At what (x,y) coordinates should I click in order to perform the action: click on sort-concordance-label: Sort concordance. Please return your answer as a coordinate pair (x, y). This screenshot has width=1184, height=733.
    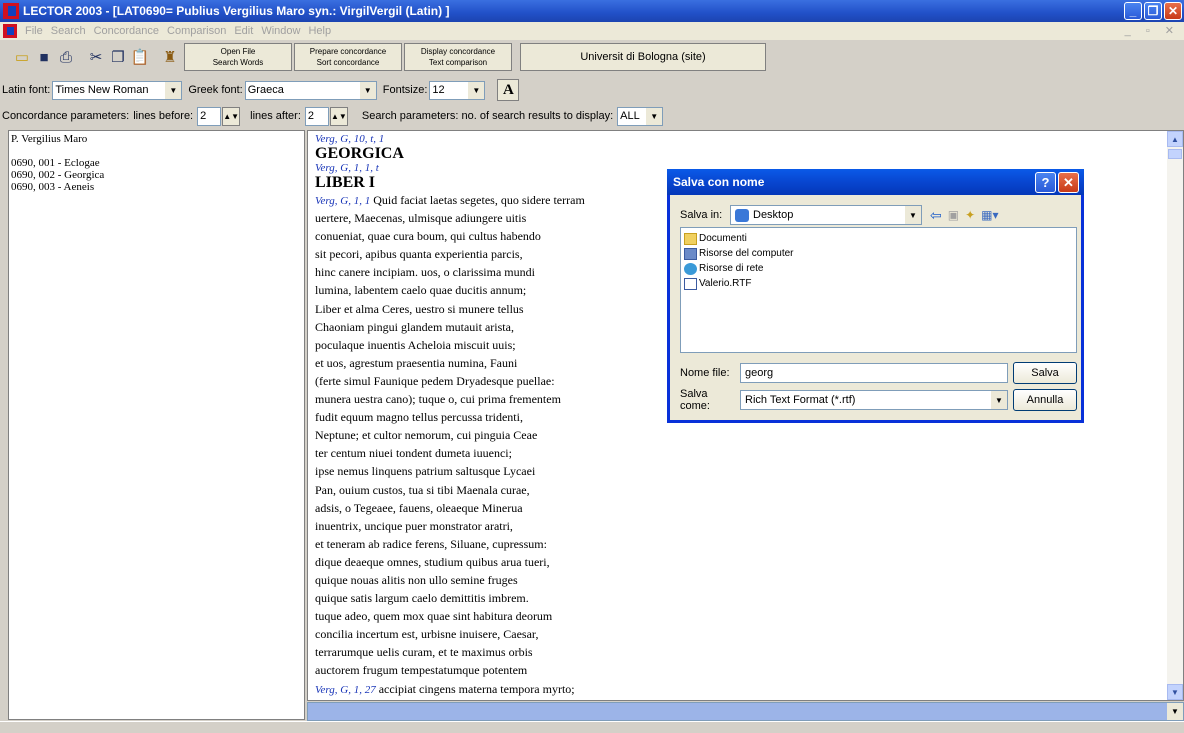
    Looking at the image, I should click on (348, 62).